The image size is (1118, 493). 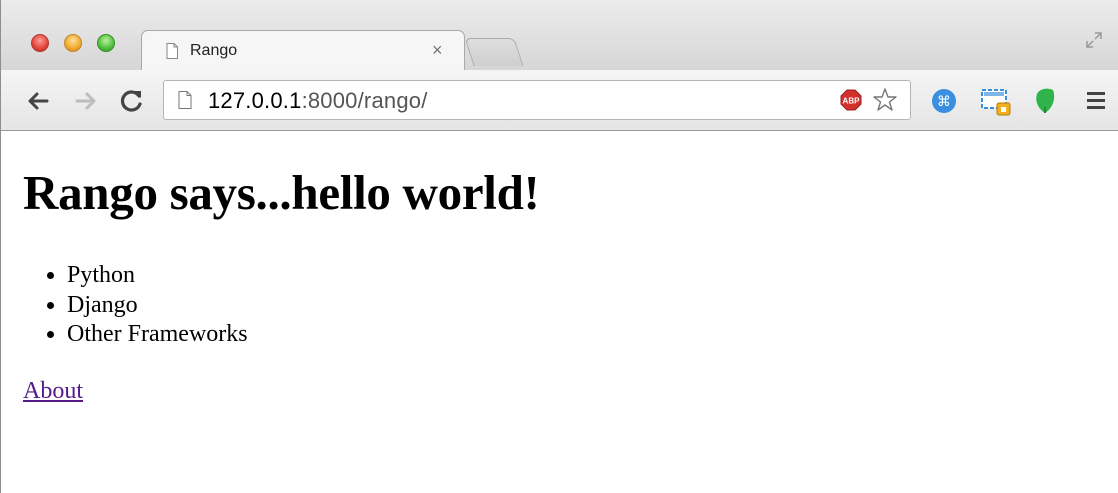 I want to click on bookmark-star-icon, so click(x=885, y=100).